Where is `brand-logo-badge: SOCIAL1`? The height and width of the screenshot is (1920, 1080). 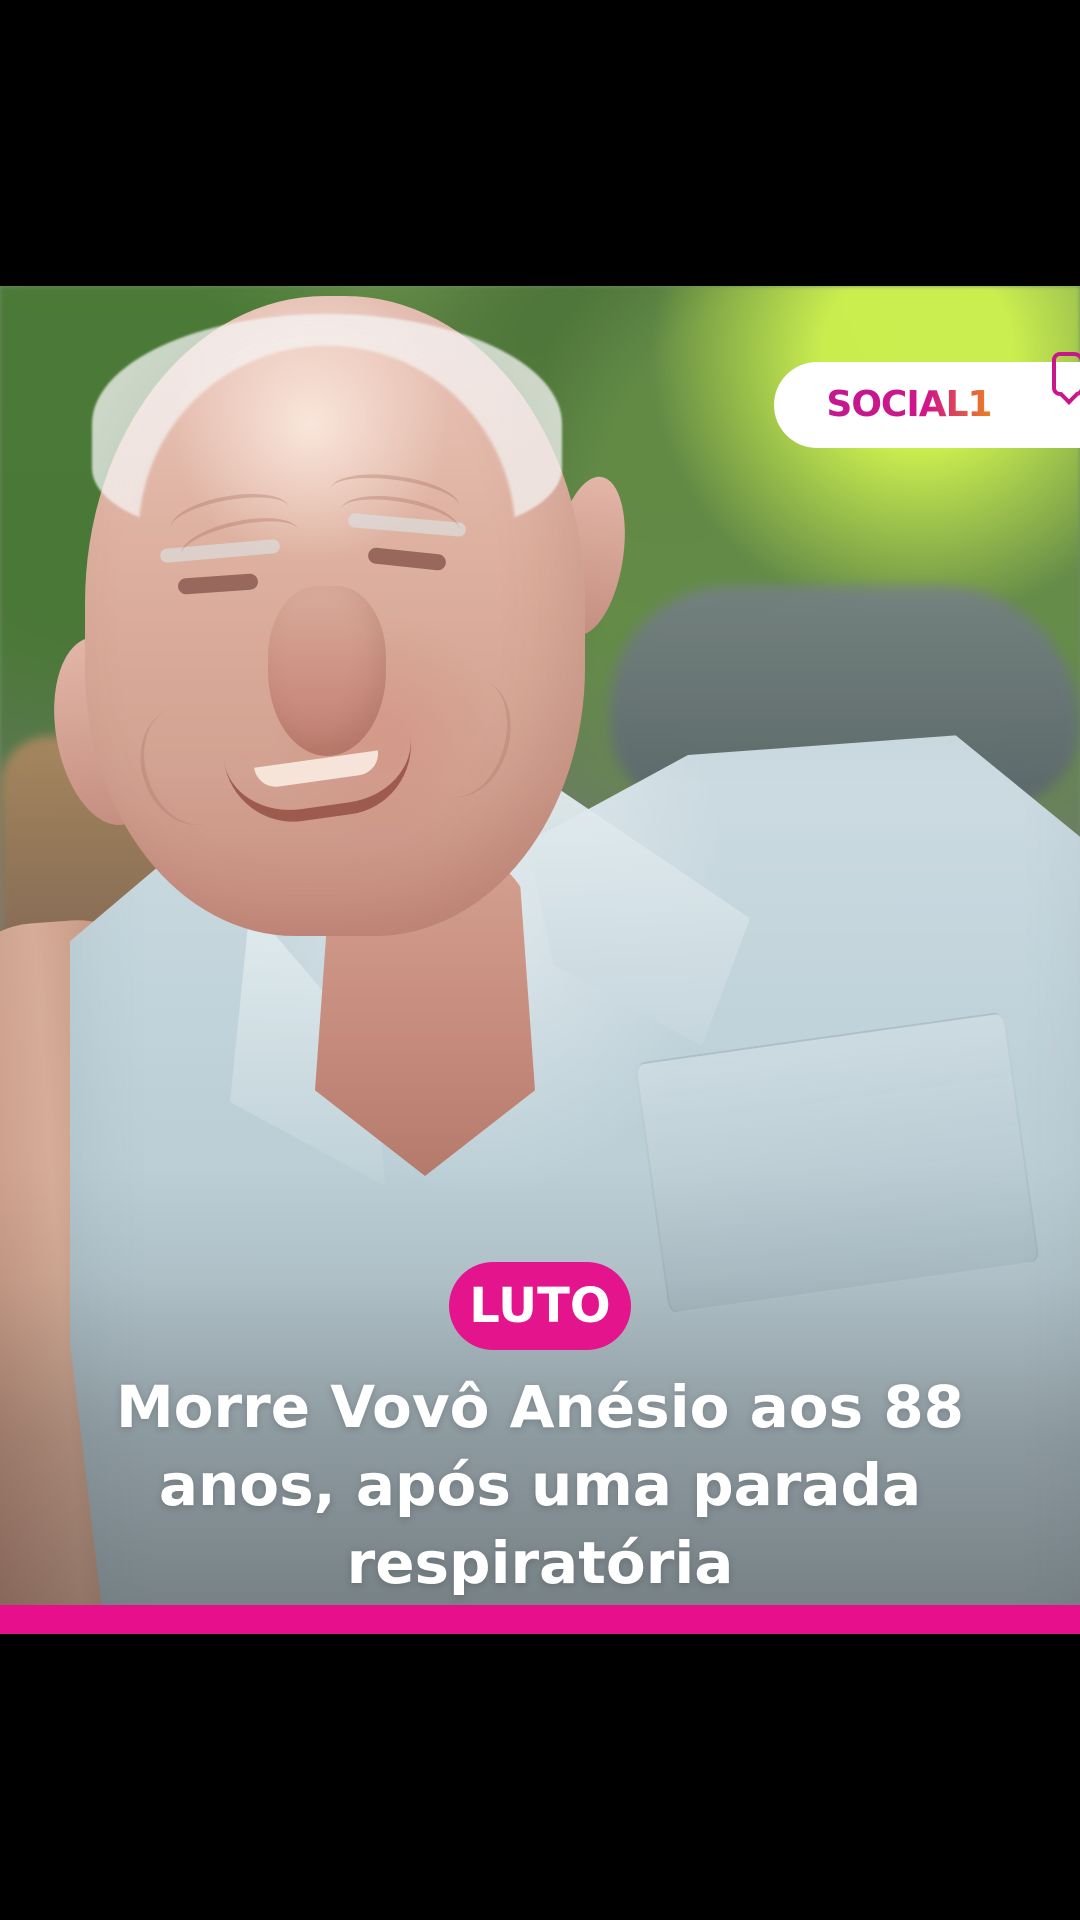 brand-logo-badge: SOCIAL1 is located at coordinates (927, 400).